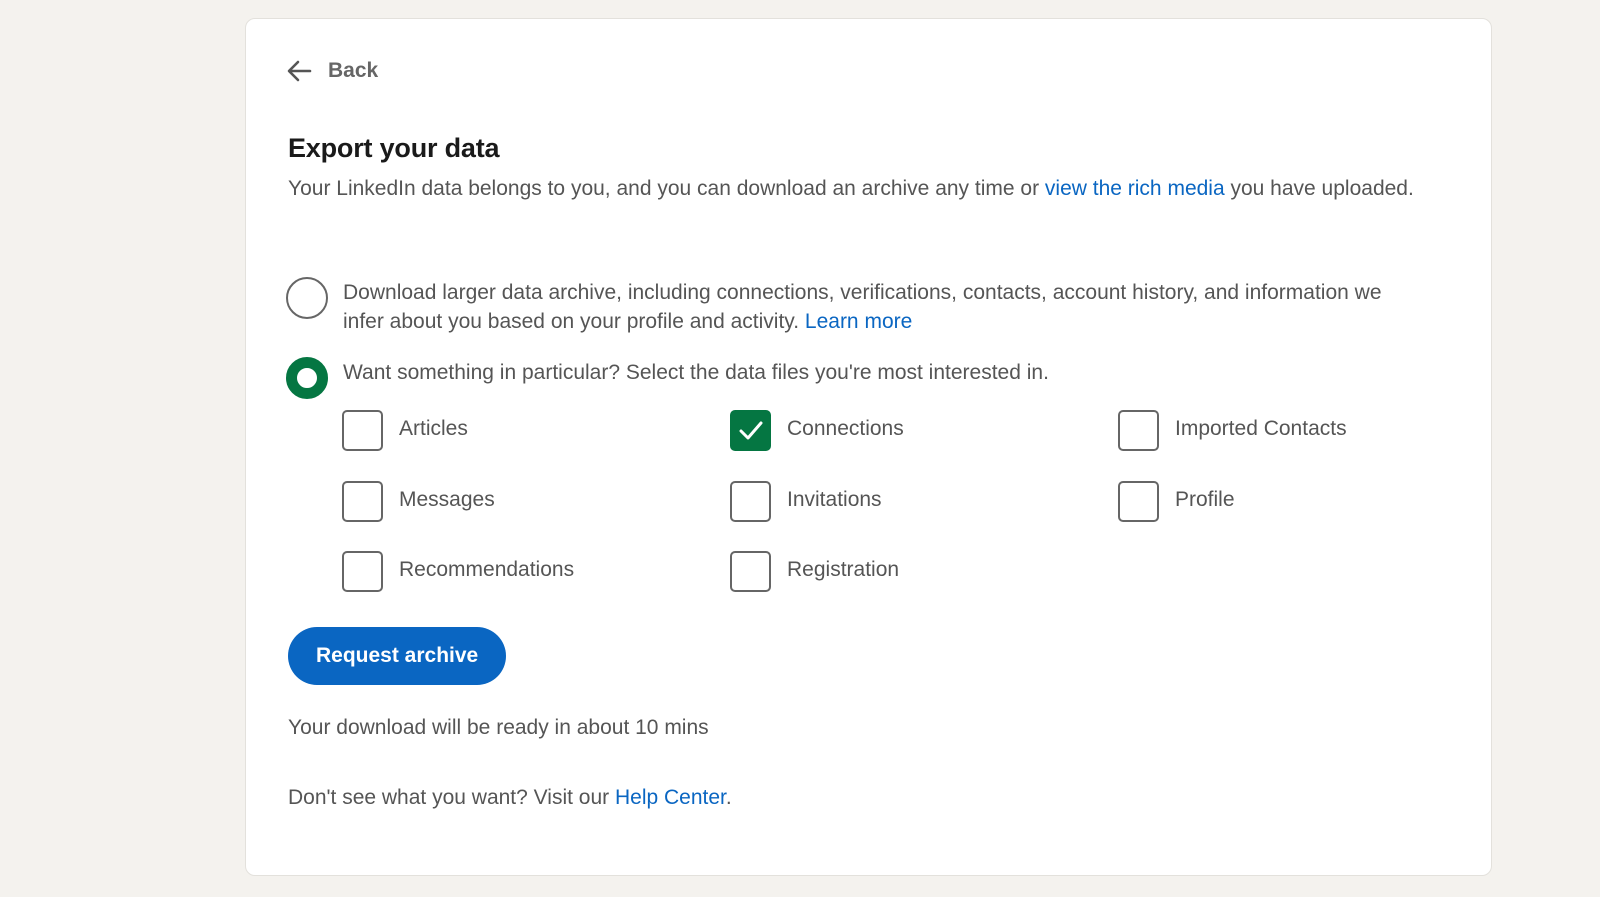 Image resolution: width=1600 pixels, height=897 pixels. What do you see at coordinates (1319, 188) in the screenshot?
I see `description-text-after: you have uploaded.` at bounding box center [1319, 188].